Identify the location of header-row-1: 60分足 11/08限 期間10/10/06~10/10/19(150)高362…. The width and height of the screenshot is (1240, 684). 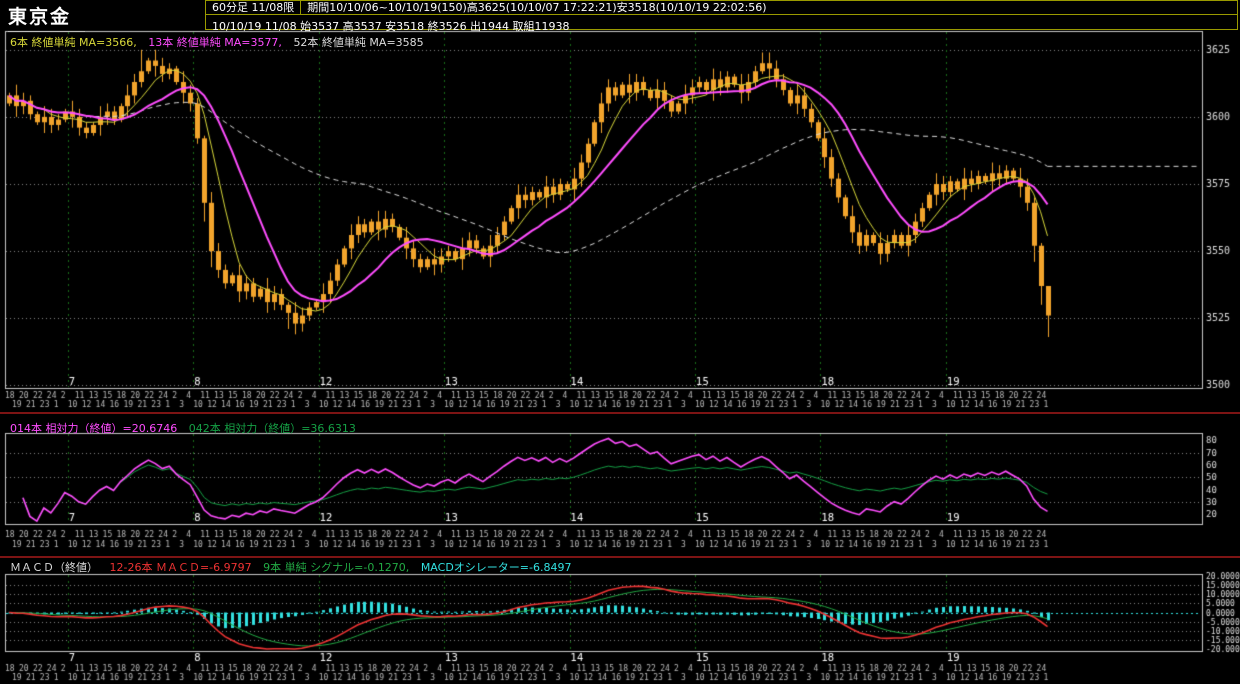
(721, 8).